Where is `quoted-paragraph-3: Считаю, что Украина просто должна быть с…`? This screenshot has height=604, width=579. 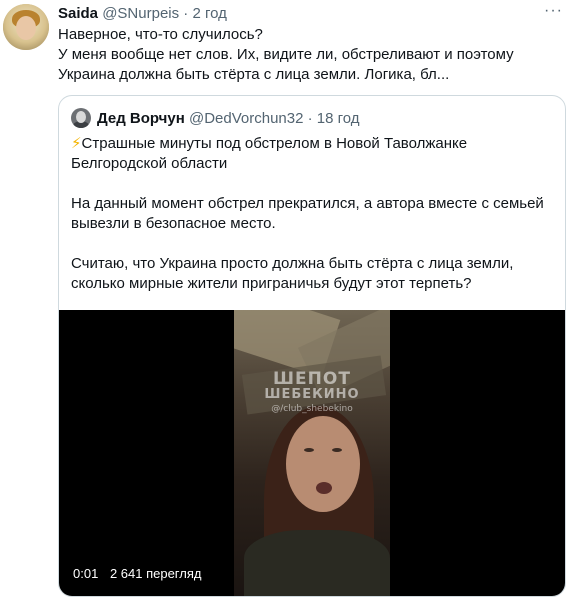 quoted-paragraph-3: Считаю, что Украина просто должна быть с… is located at coordinates (313, 274).